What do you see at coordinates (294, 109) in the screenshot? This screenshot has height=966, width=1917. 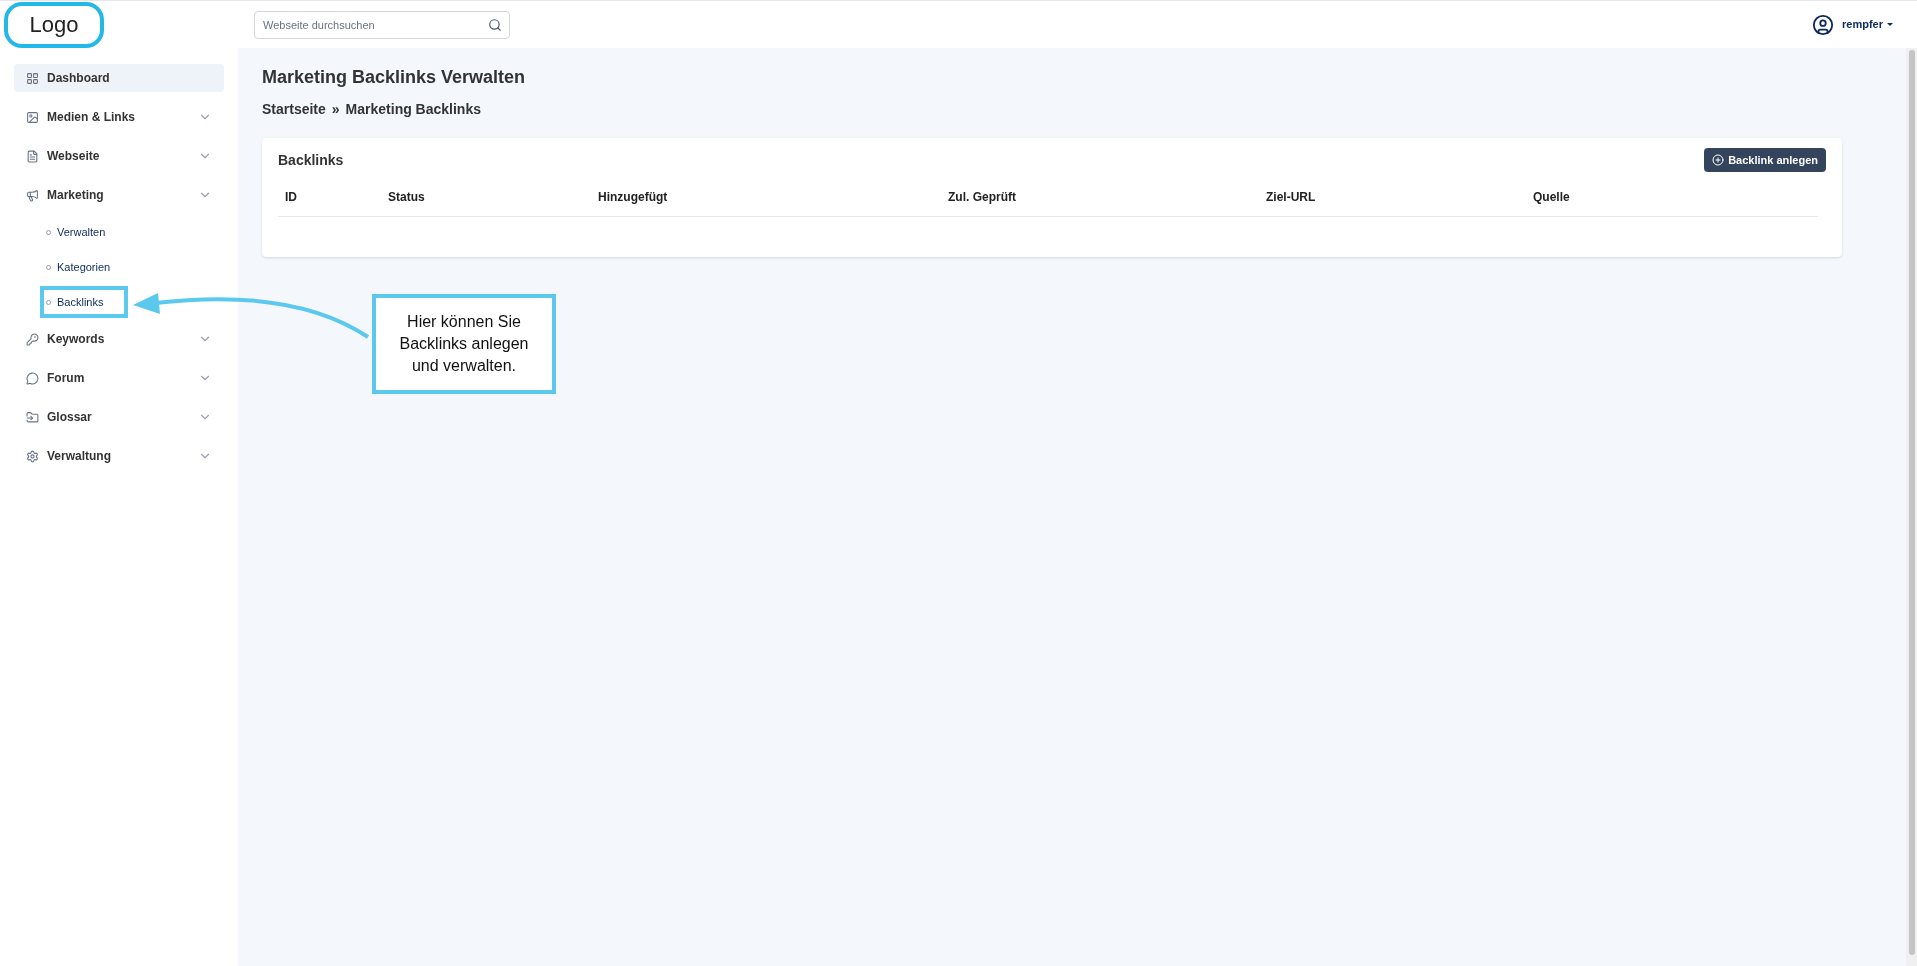 I see `breadcrumb-link: Startseite` at bounding box center [294, 109].